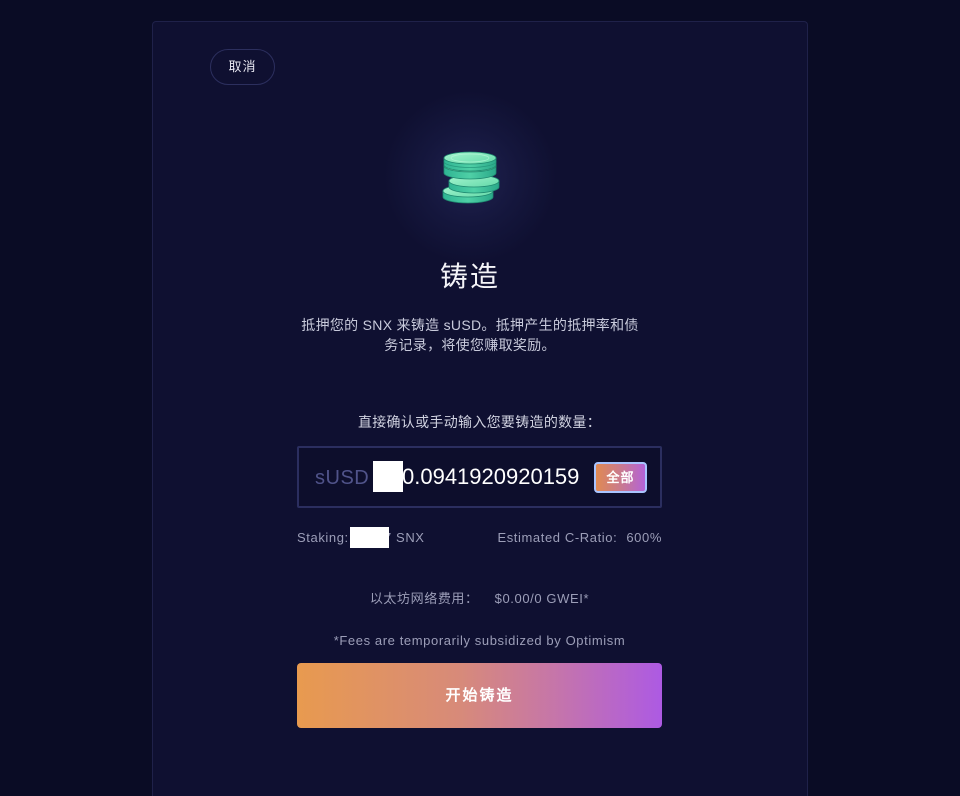  Describe the element at coordinates (470, 345) in the screenshot. I see `description-line-2: 务记录，将使您赚取奖励。` at that location.